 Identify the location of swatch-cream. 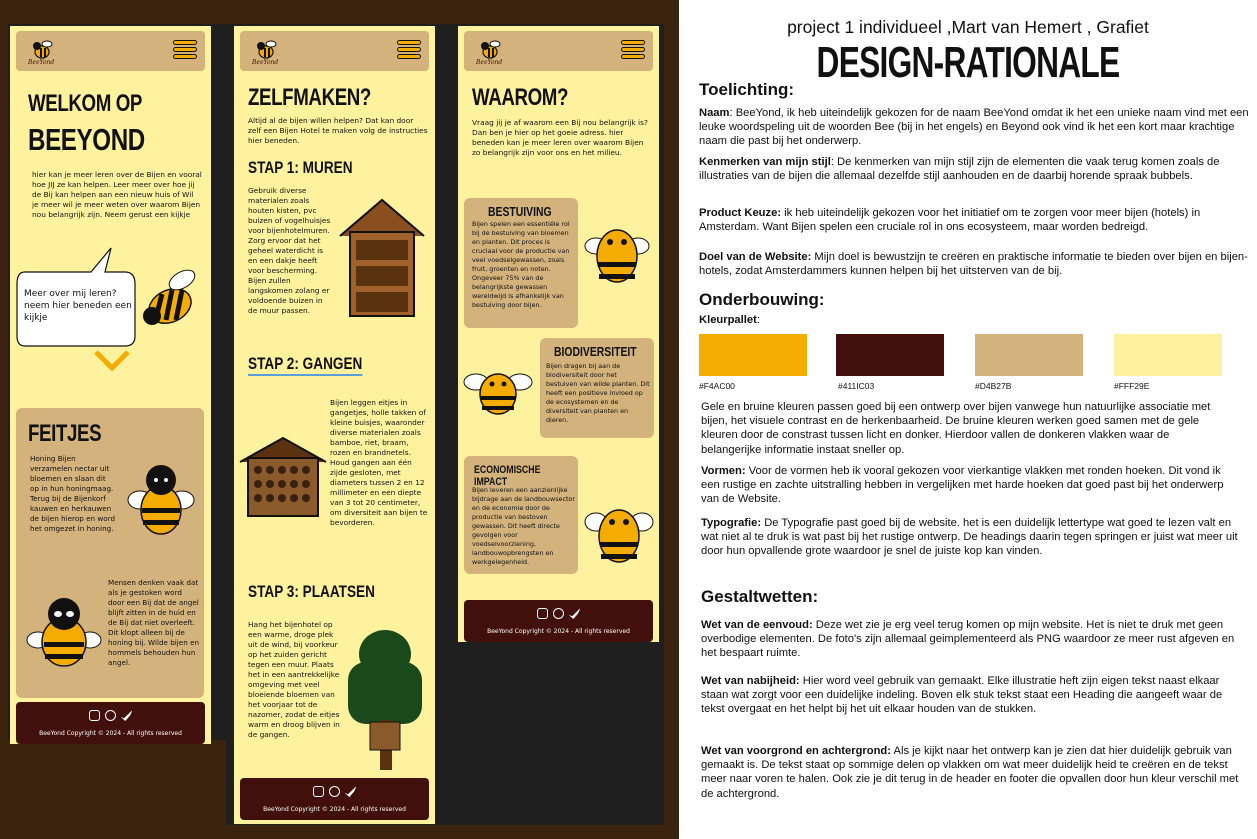
(1168, 355).